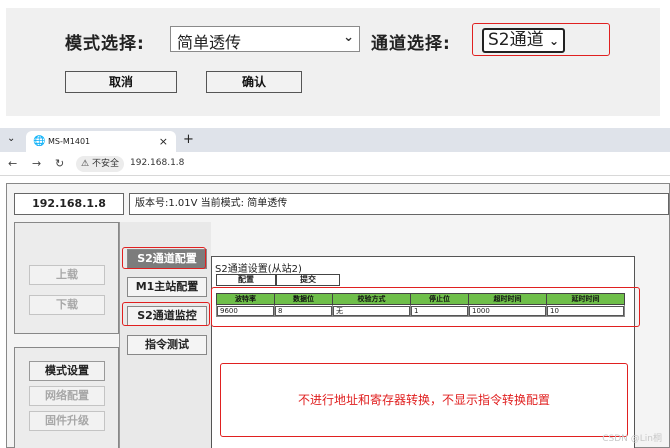 The image size is (670, 448). I want to click on browser-tab: 🌐 MS-M1401 ×, so click(101, 141).